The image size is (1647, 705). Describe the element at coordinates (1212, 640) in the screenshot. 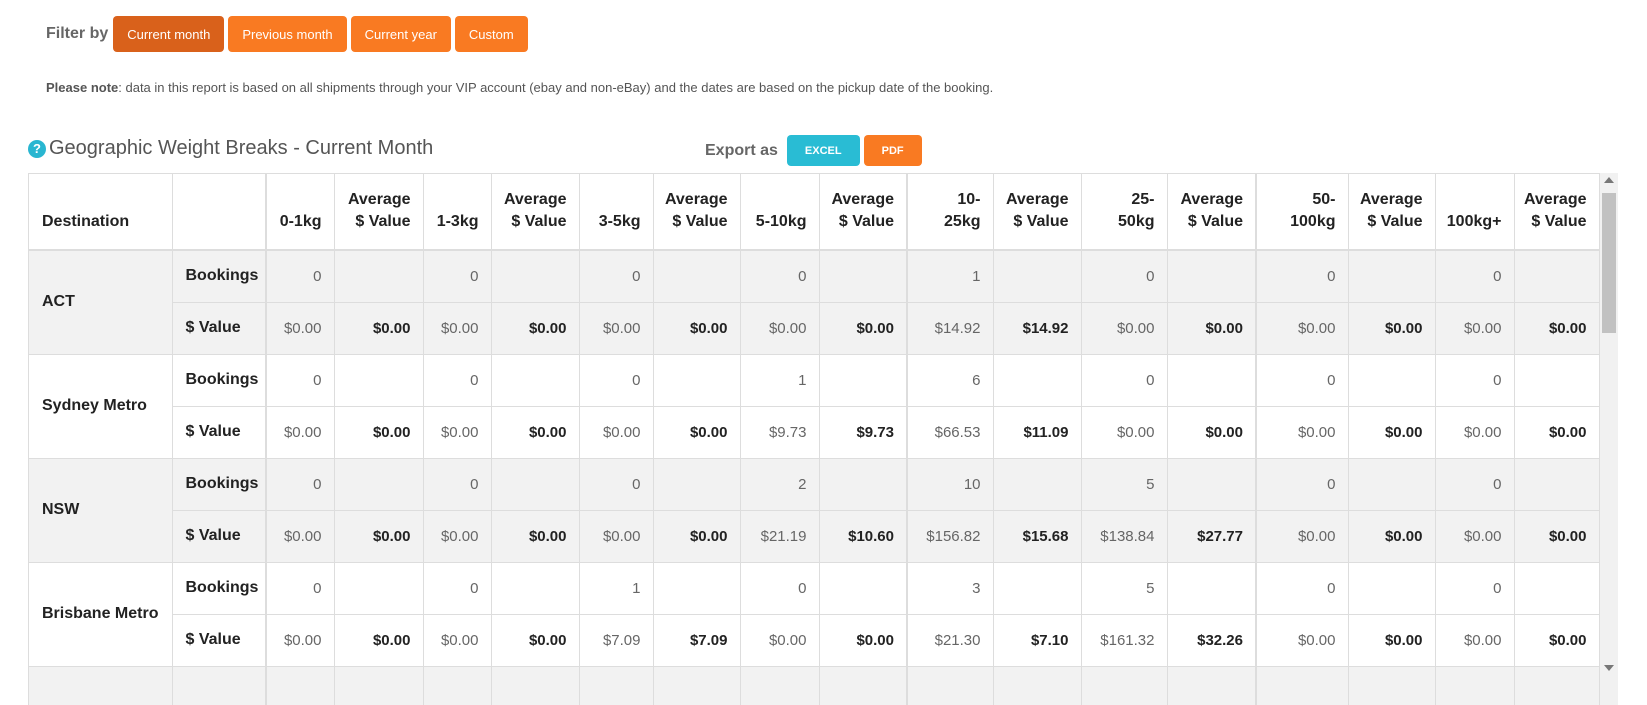

I see `average-value-cell: $32.26` at that location.